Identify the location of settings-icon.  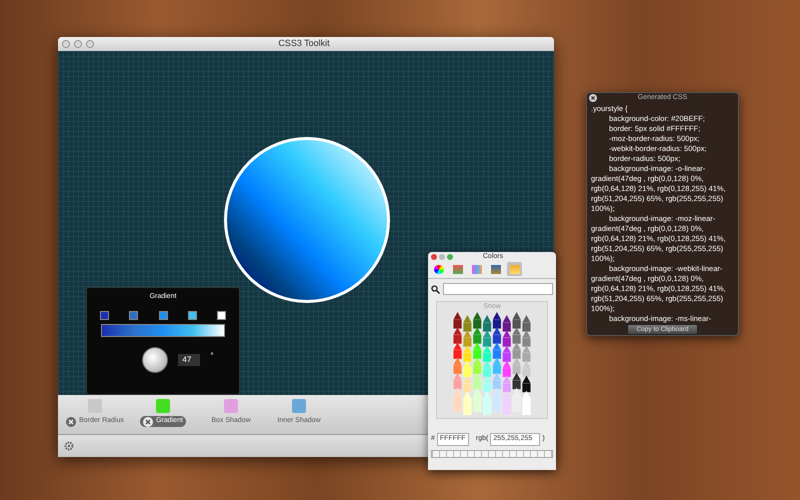
(69, 446).